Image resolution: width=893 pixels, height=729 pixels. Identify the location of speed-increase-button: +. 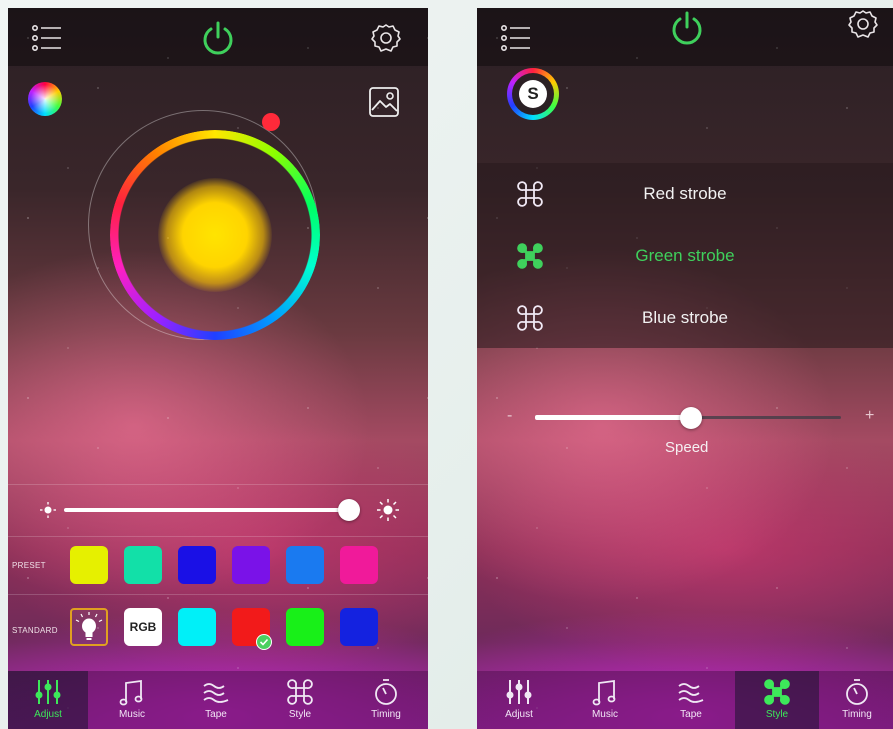
(869, 416).